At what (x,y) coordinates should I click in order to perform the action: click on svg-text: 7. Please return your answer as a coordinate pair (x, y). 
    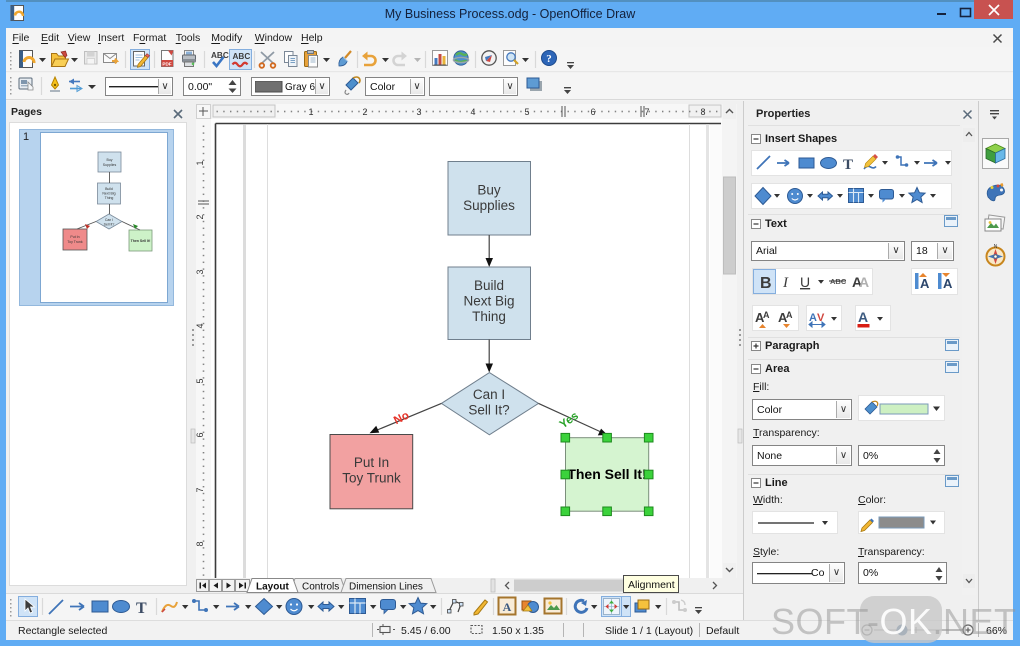
    Looking at the image, I should click on (646, 112).